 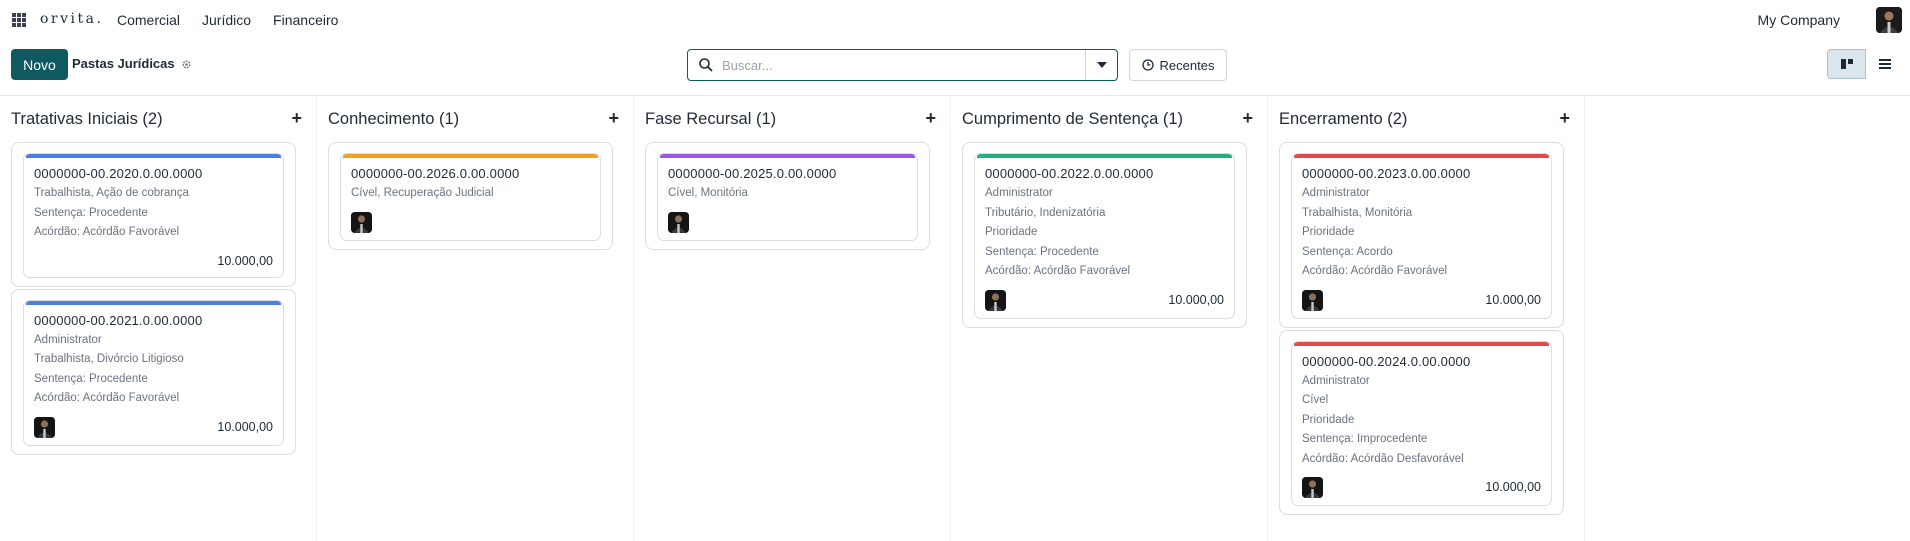 I want to click on user-avatar, so click(x=1889, y=20).